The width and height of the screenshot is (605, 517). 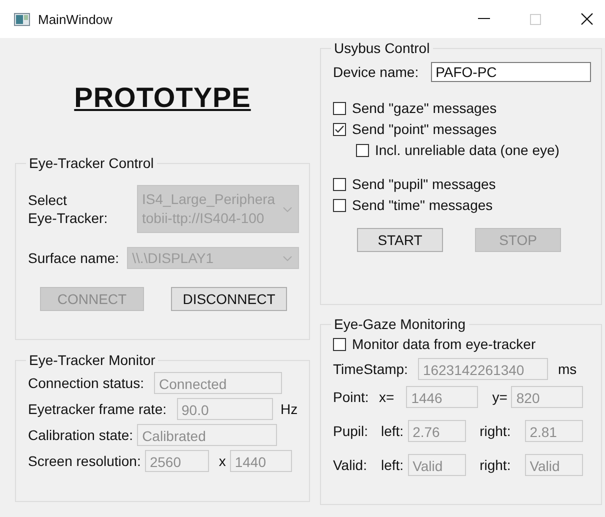 I want to click on app-icon, so click(x=22, y=19).